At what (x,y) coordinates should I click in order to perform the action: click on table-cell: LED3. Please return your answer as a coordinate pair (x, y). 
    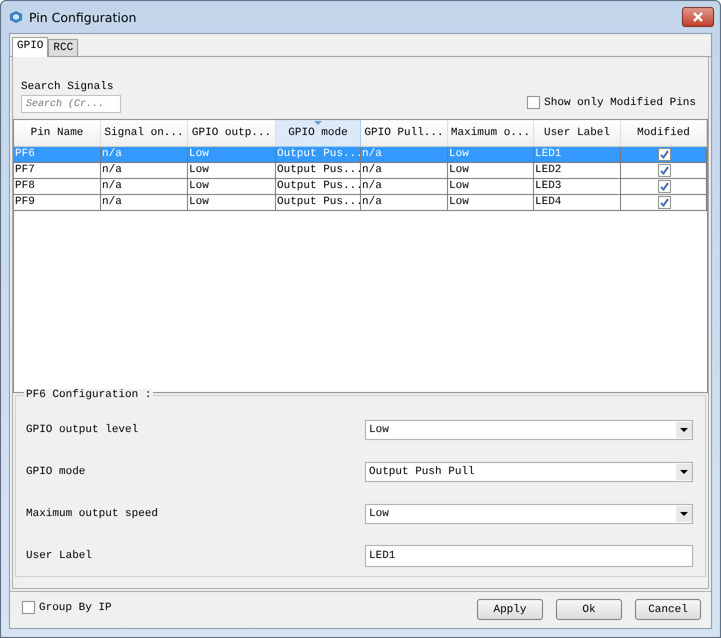
    Looking at the image, I should click on (577, 187).